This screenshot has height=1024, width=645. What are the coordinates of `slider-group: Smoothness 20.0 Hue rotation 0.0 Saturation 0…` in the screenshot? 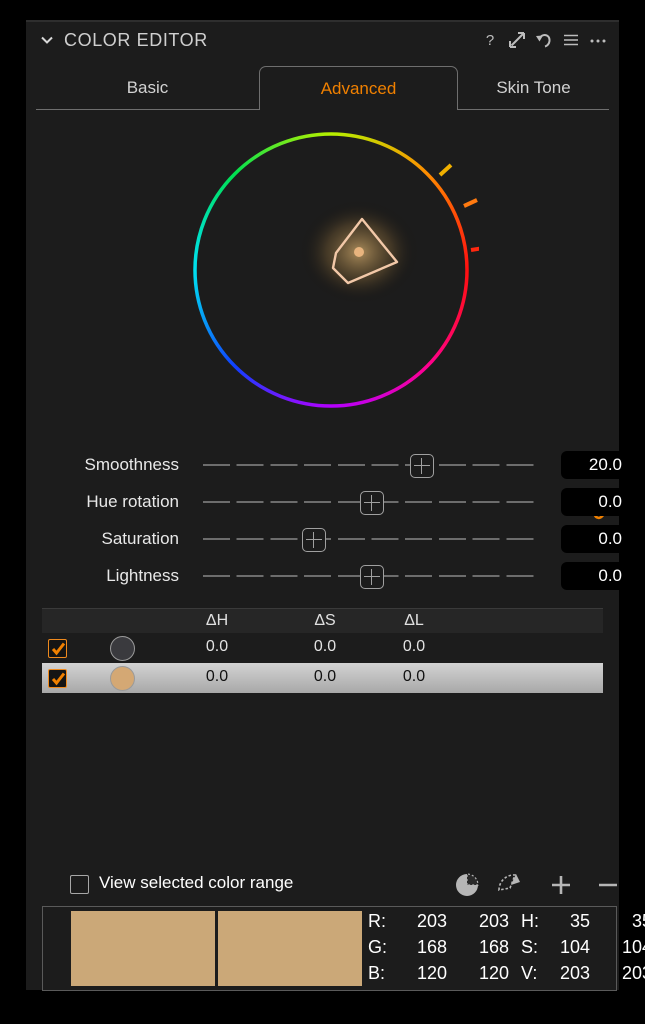 It's located at (328, 521).